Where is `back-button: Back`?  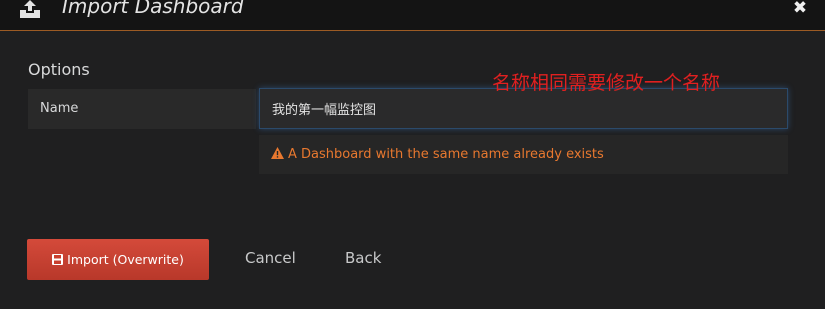
back-button: Back is located at coordinates (363, 258).